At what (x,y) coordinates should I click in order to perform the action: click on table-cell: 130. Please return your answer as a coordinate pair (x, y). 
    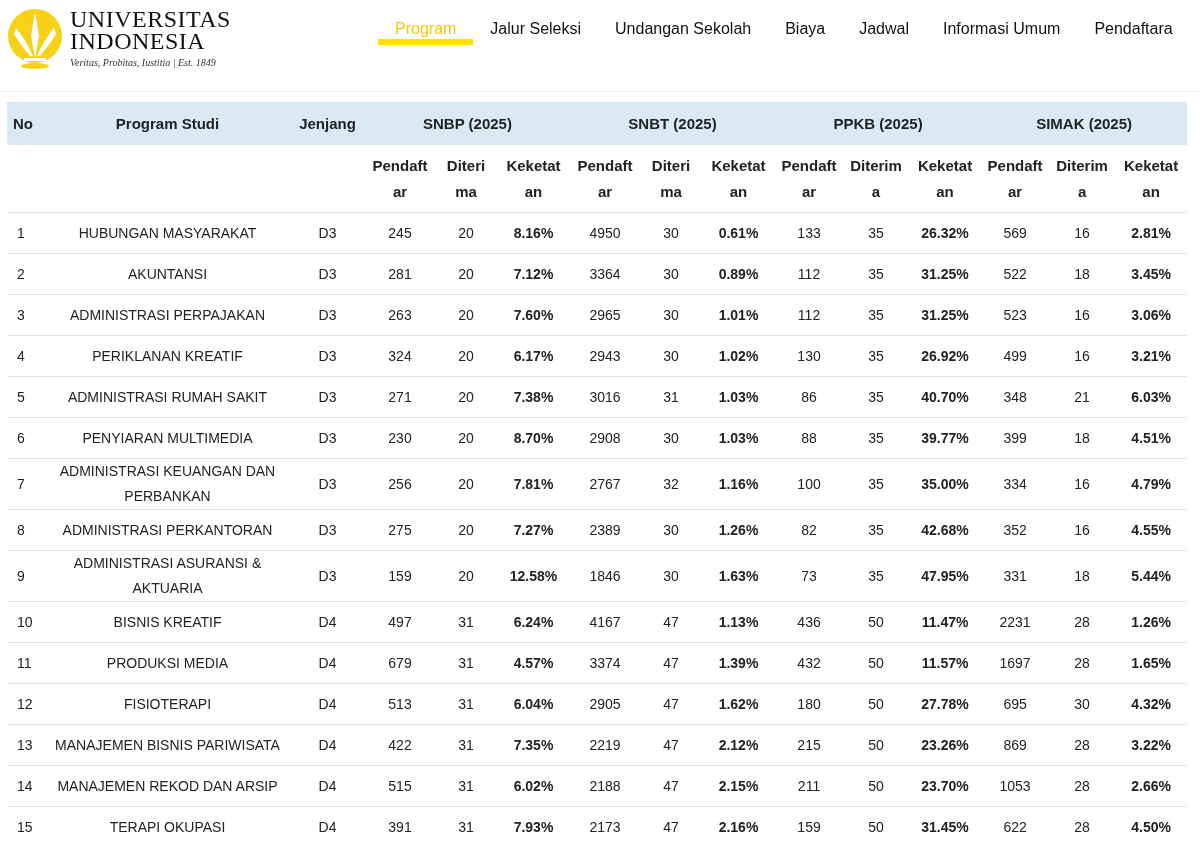
    Looking at the image, I should click on (809, 356).